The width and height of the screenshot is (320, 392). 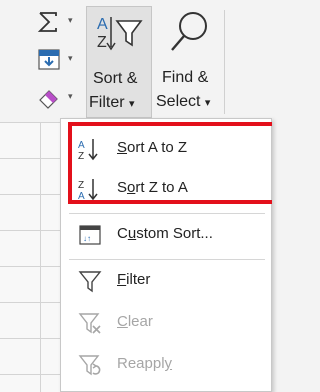 What do you see at coordinates (134, 279) in the screenshot?
I see `menu-item-label: Filter` at bounding box center [134, 279].